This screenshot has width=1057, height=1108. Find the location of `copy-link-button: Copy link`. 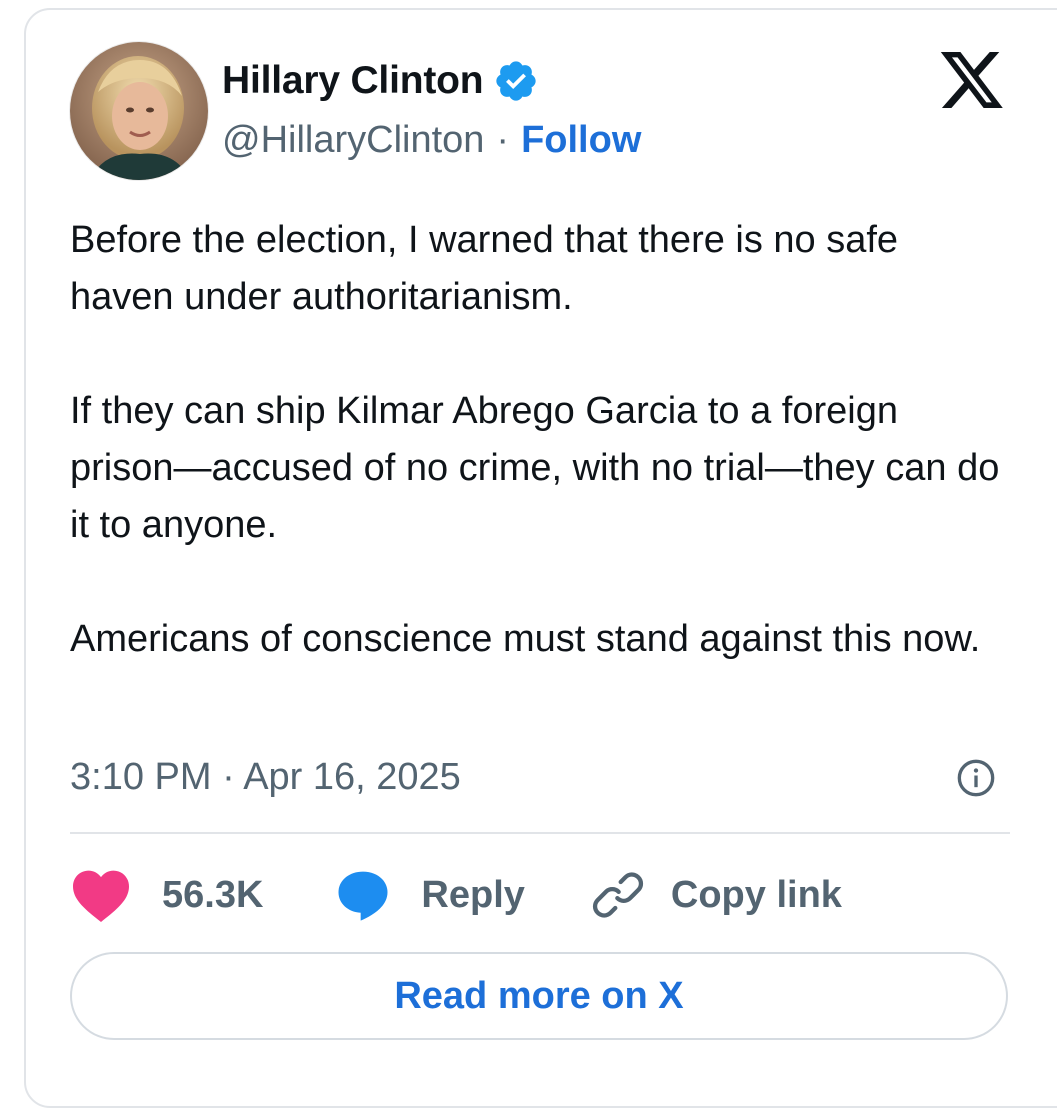

copy-link-button: Copy link is located at coordinates (716, 895).